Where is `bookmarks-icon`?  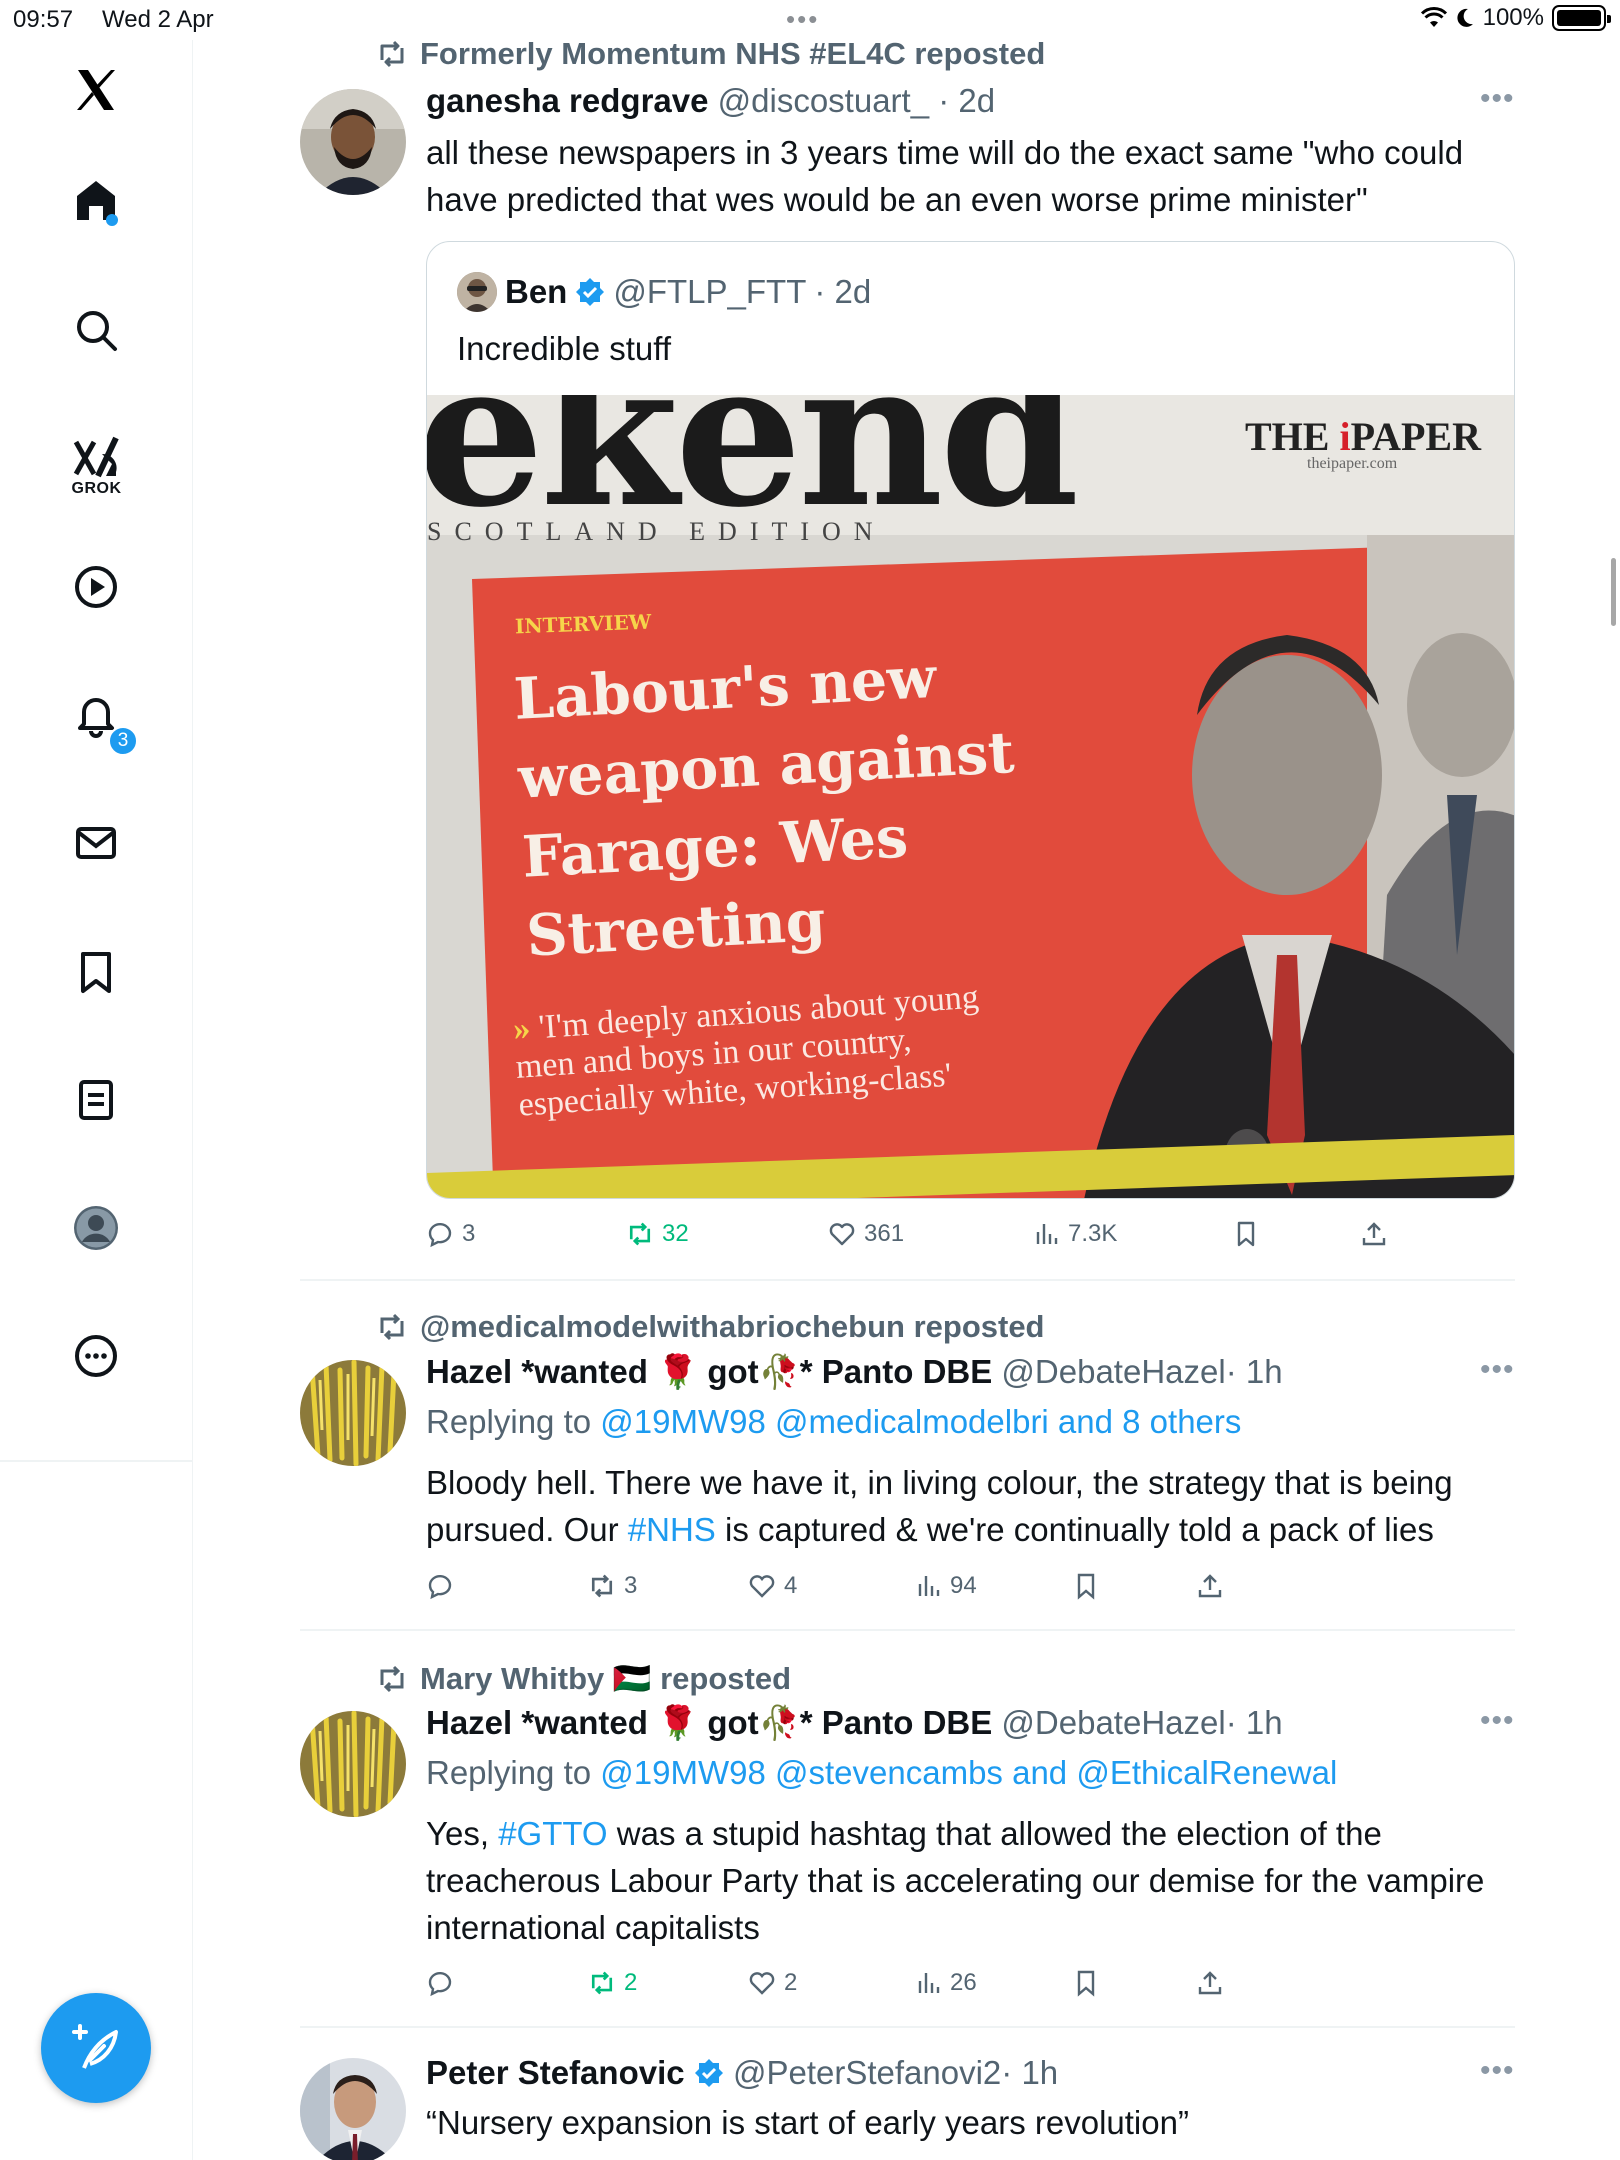
bookmarks-icon is located at coordinates (96, 972).